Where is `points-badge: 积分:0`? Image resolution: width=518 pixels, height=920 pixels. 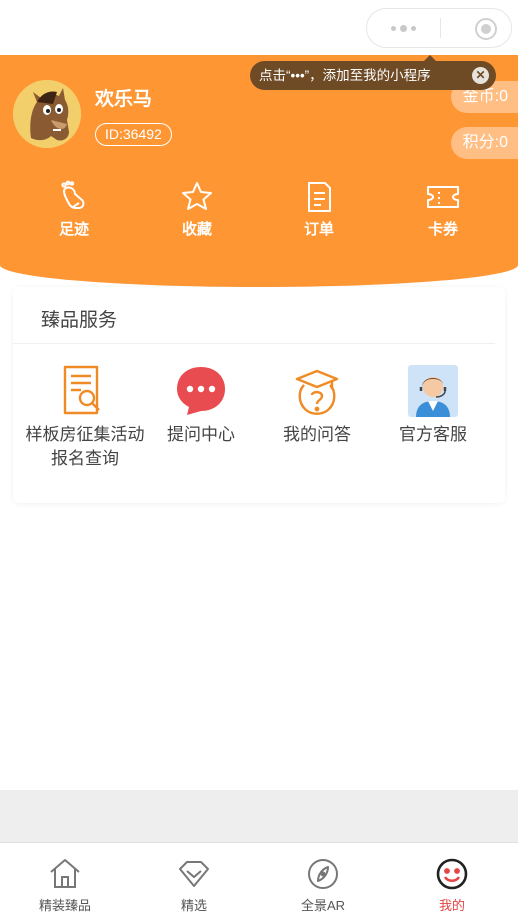
points-badge: 积分:0 is located at coordinates (484, 143).